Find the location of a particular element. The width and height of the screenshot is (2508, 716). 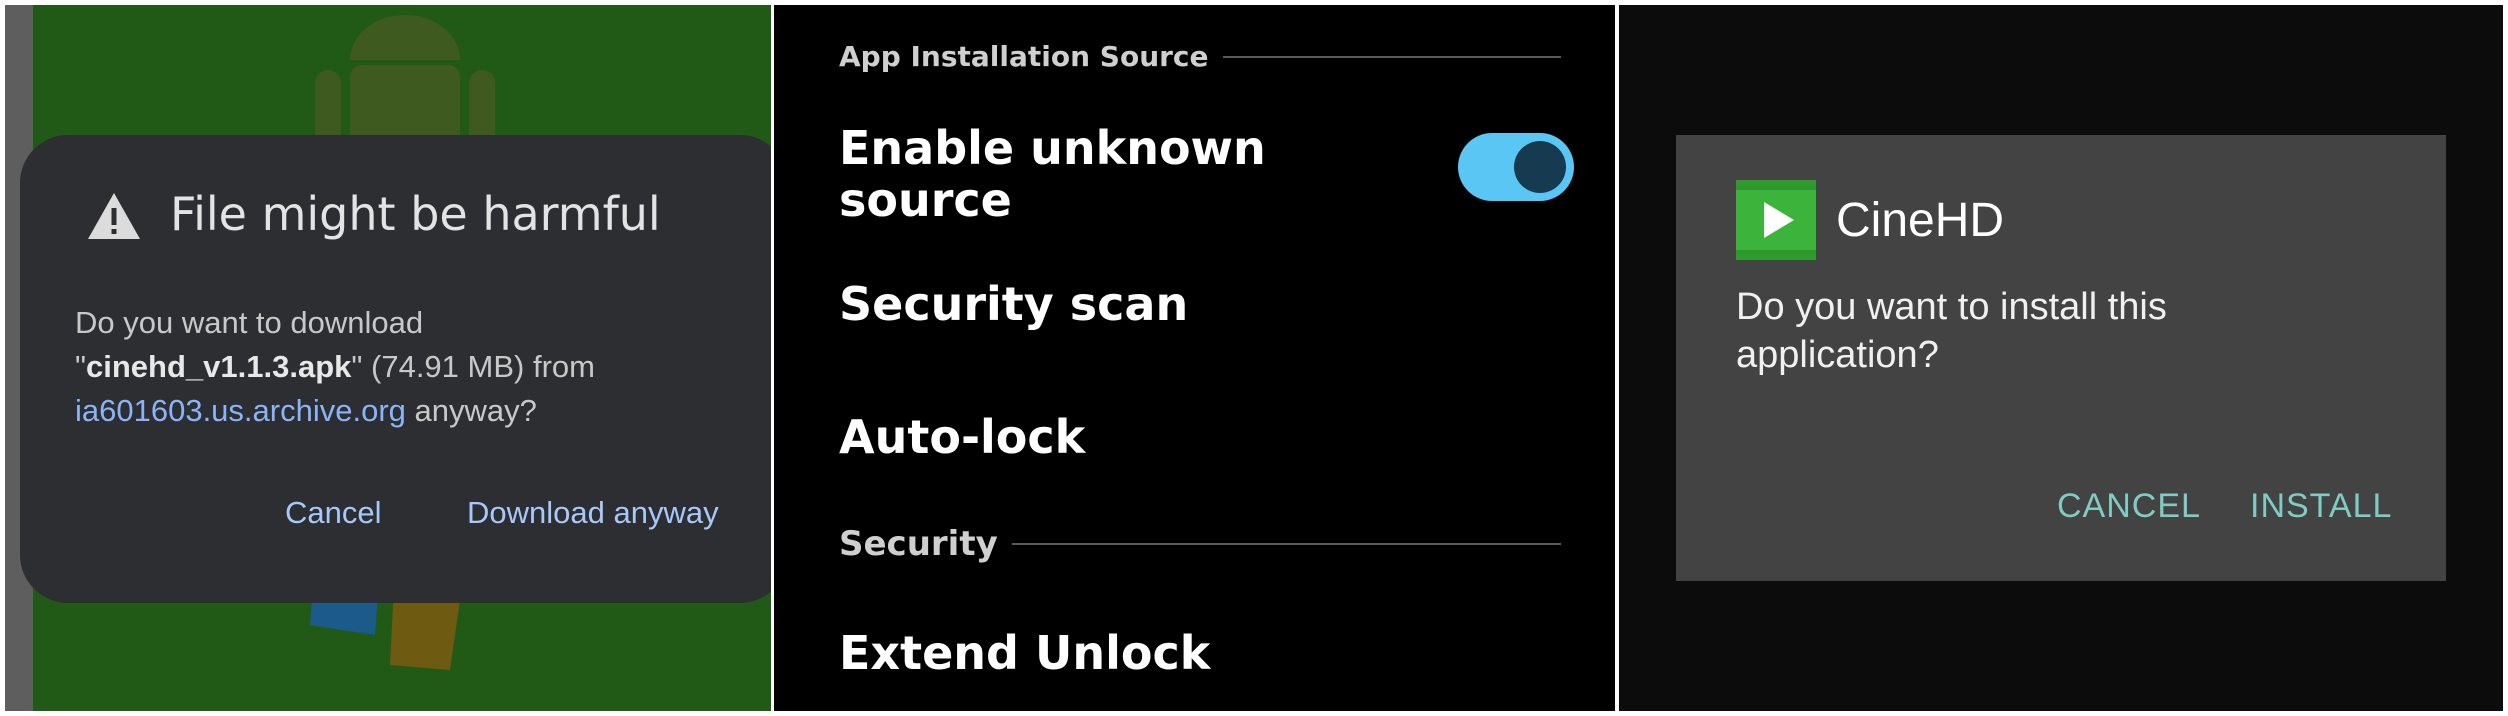

quote-open: " is located at coordinates (81, 366).